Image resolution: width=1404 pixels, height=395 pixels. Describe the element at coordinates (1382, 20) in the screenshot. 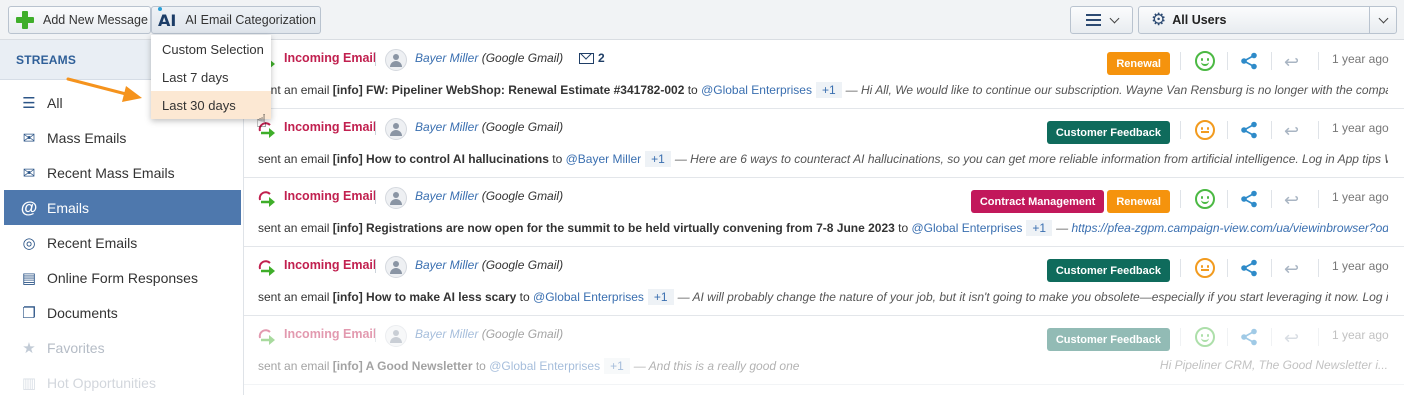

I see `users-filter-toggle` at that location.